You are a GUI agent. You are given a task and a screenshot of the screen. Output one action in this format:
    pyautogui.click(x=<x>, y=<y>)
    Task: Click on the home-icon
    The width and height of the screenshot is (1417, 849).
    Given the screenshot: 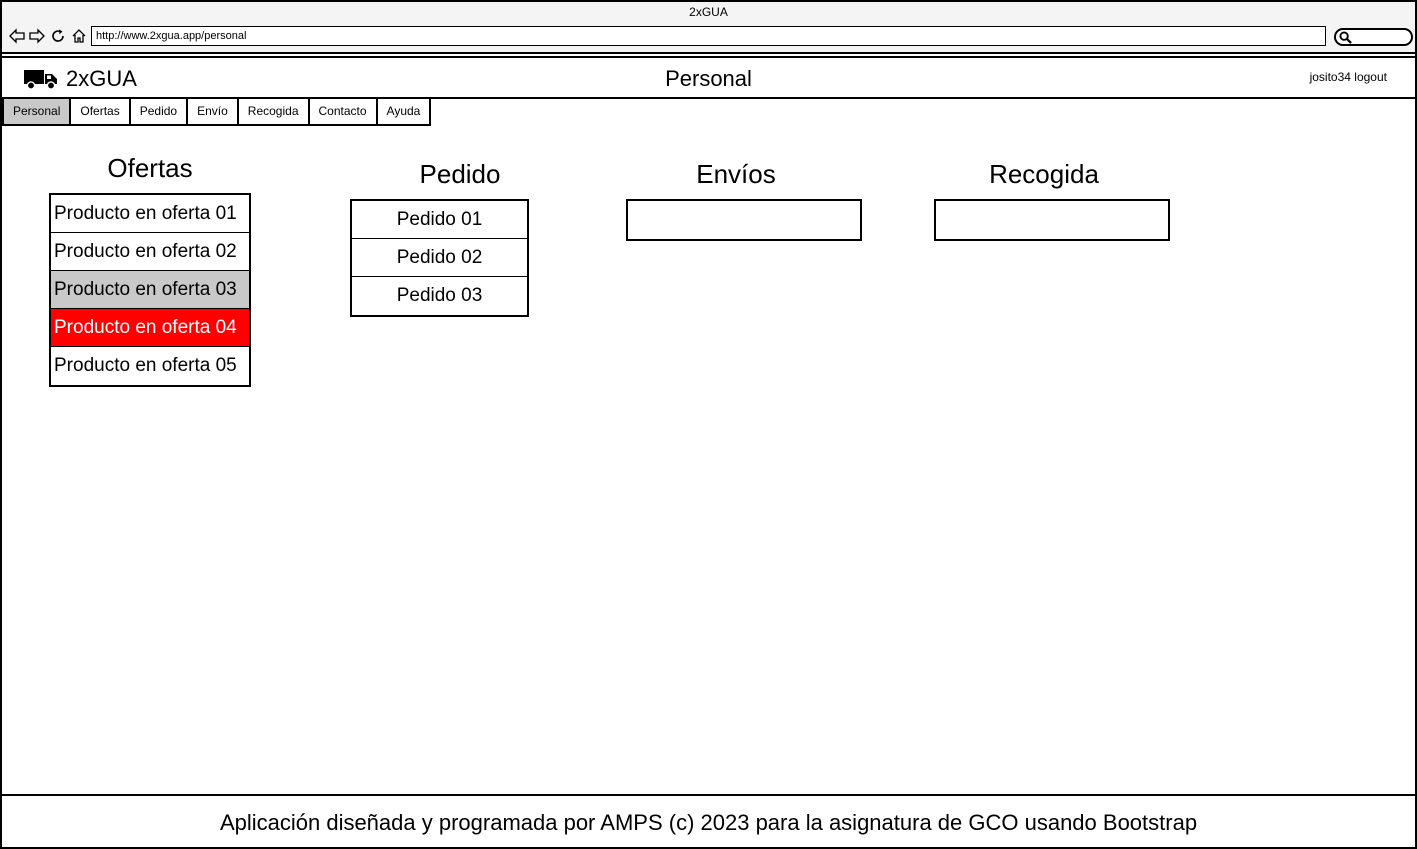 What is the action you would take?
    pyautogui.click(x=79, y=36)
    